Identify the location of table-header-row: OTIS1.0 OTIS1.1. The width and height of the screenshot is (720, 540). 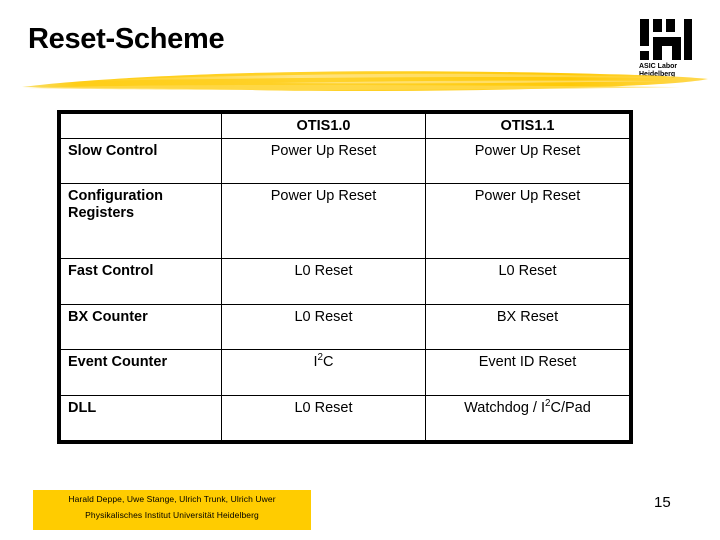
(345, 126).